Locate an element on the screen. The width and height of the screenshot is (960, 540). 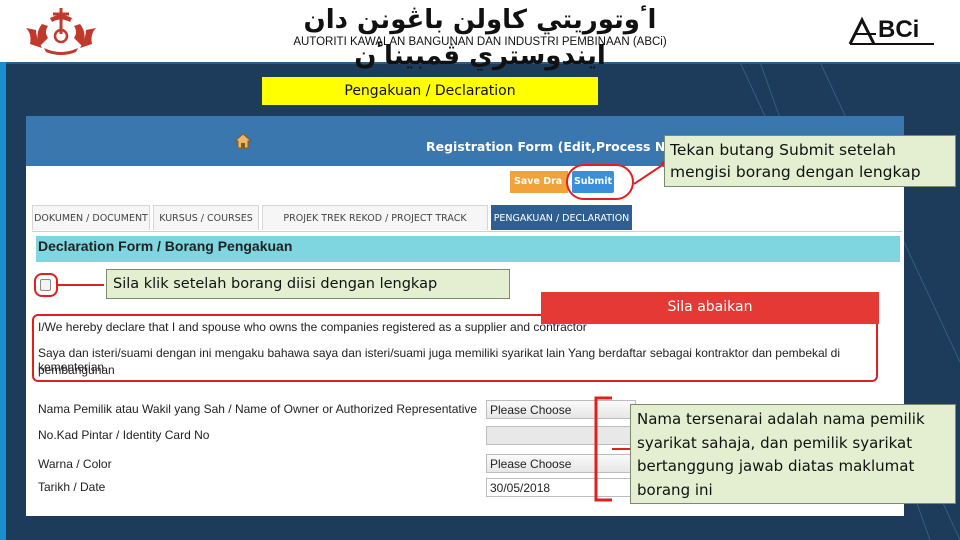
identity-card-label: No.Kad Pintar / Identity Card No is located at coordinates (124, 435).